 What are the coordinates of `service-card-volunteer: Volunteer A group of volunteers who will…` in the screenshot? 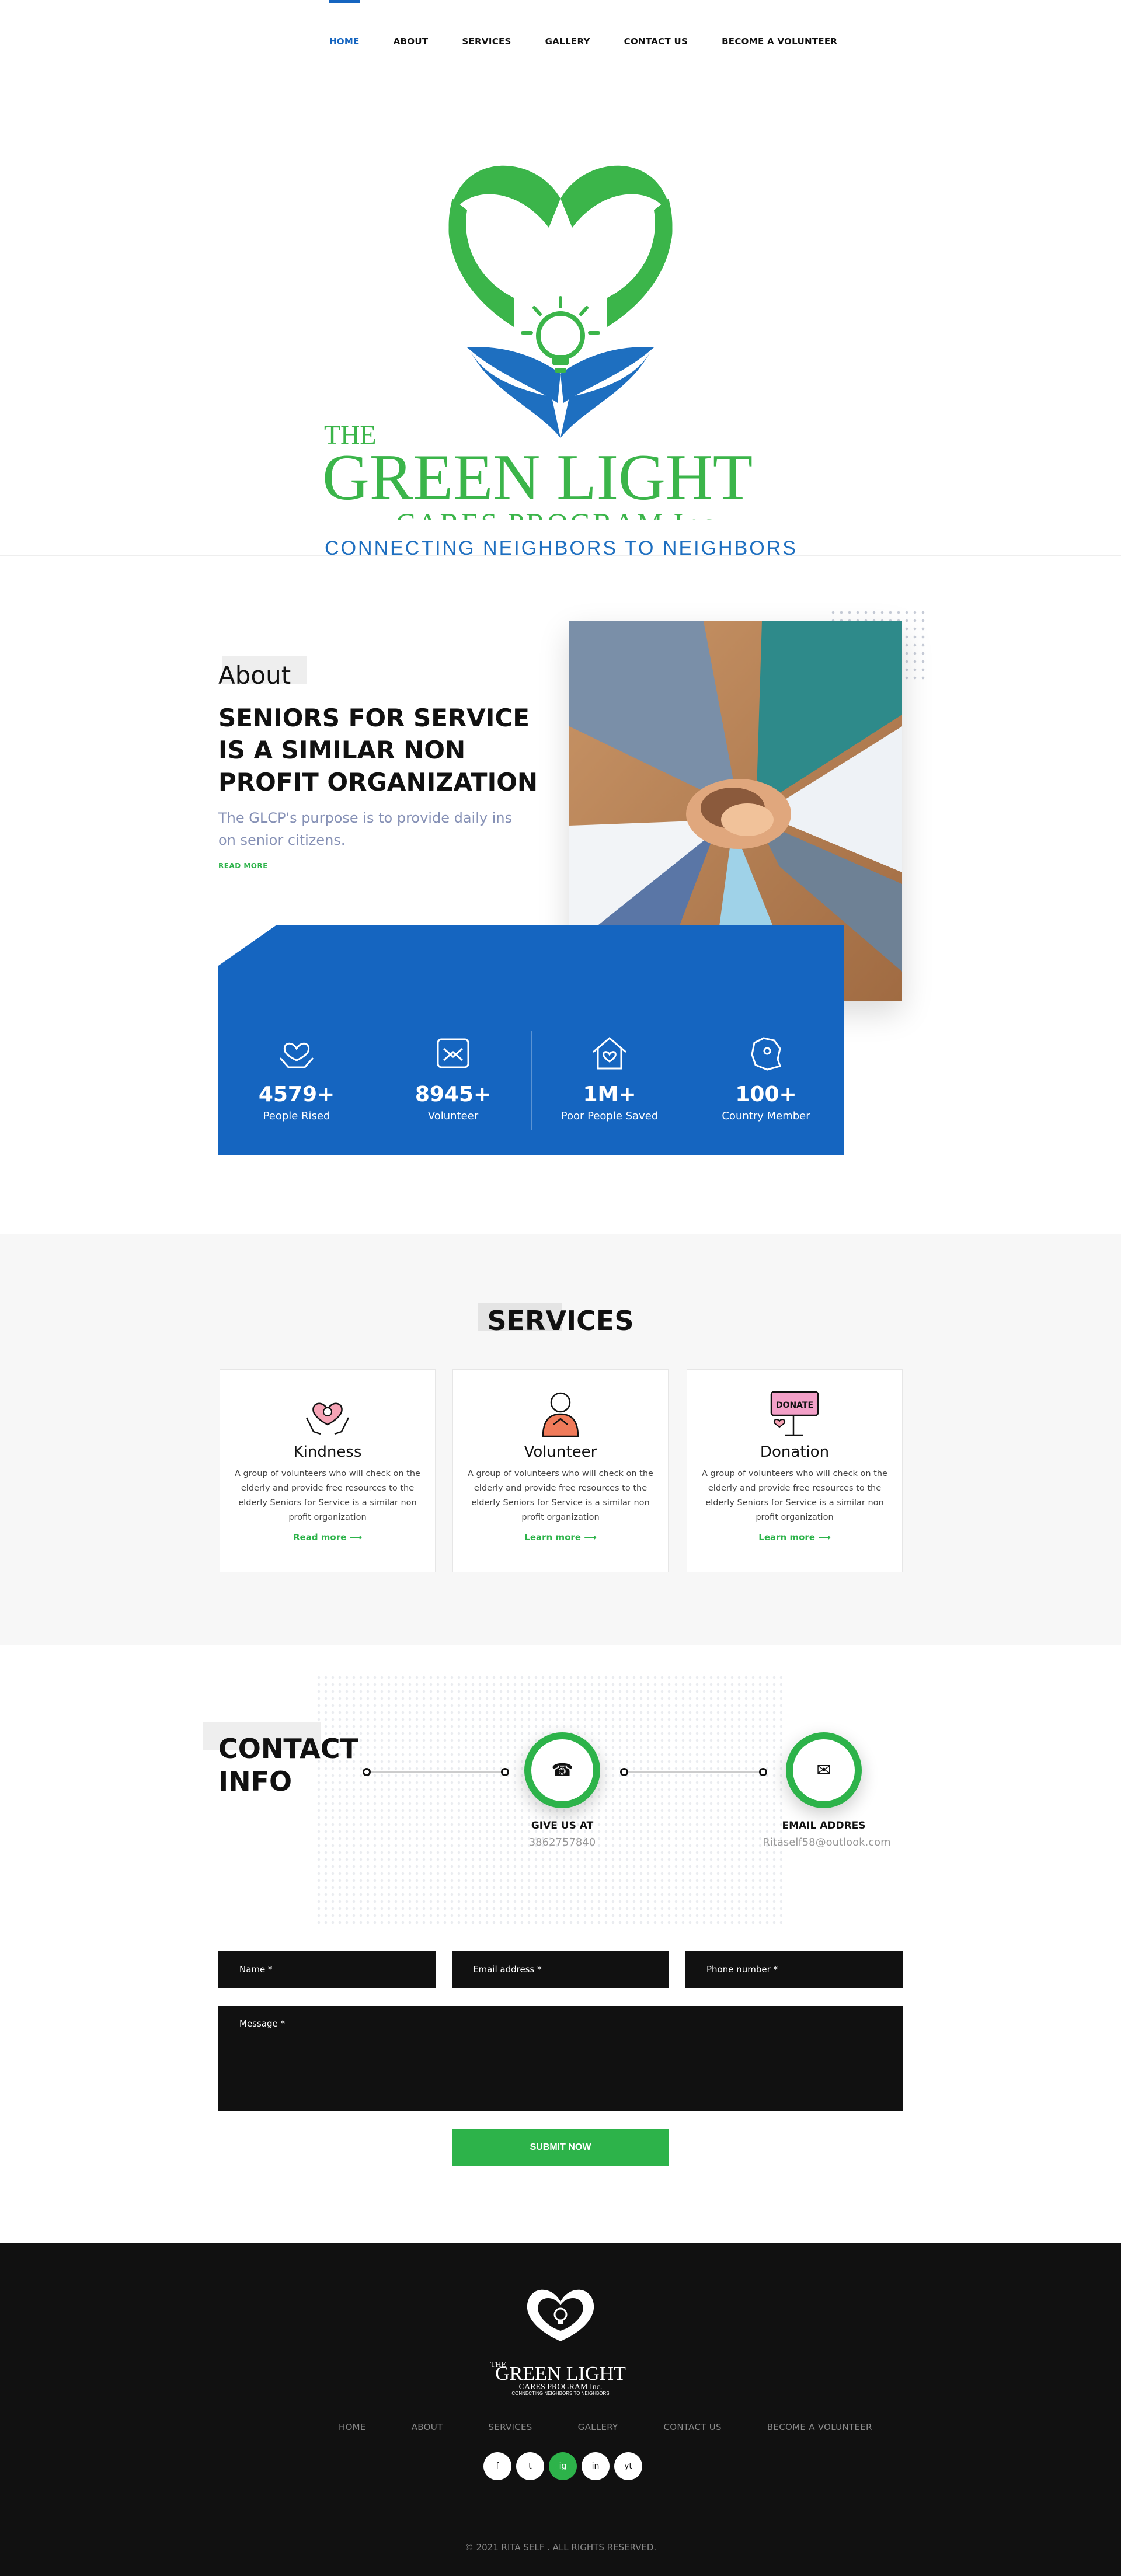 It's located at (560, 1470).